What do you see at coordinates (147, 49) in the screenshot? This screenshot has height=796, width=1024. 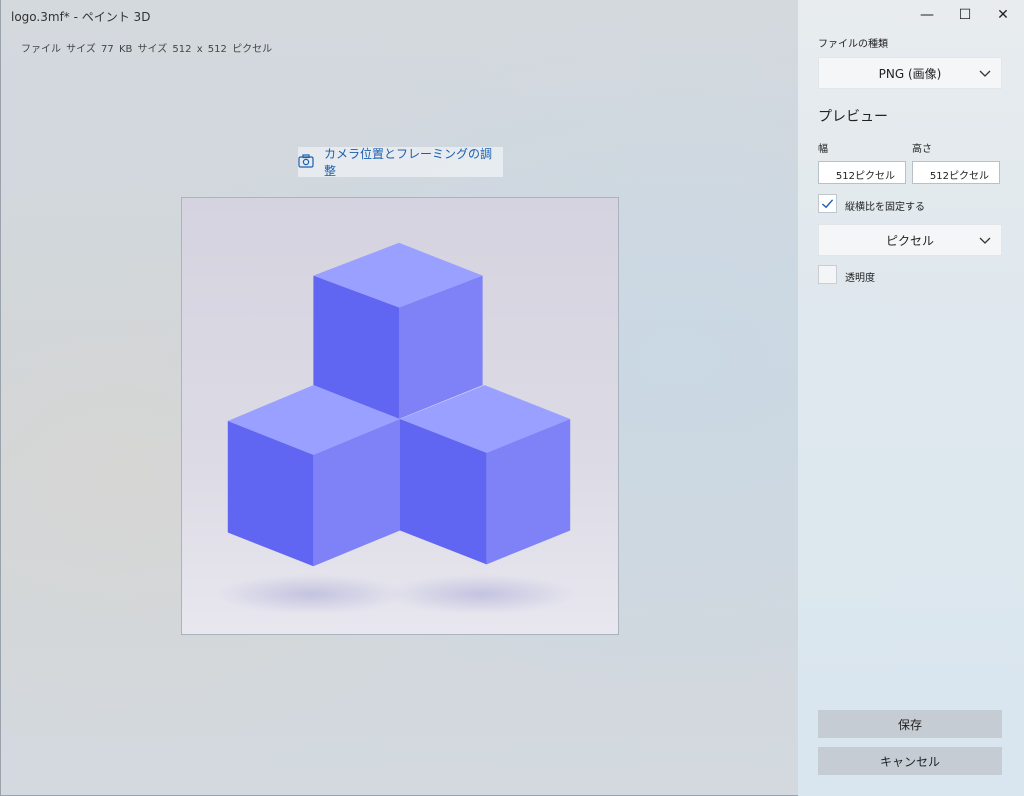 I see `file-info: ファイル サイズ 77 KB サイズ 512 x 512 ピクセル` at bounding box center [147, 49].